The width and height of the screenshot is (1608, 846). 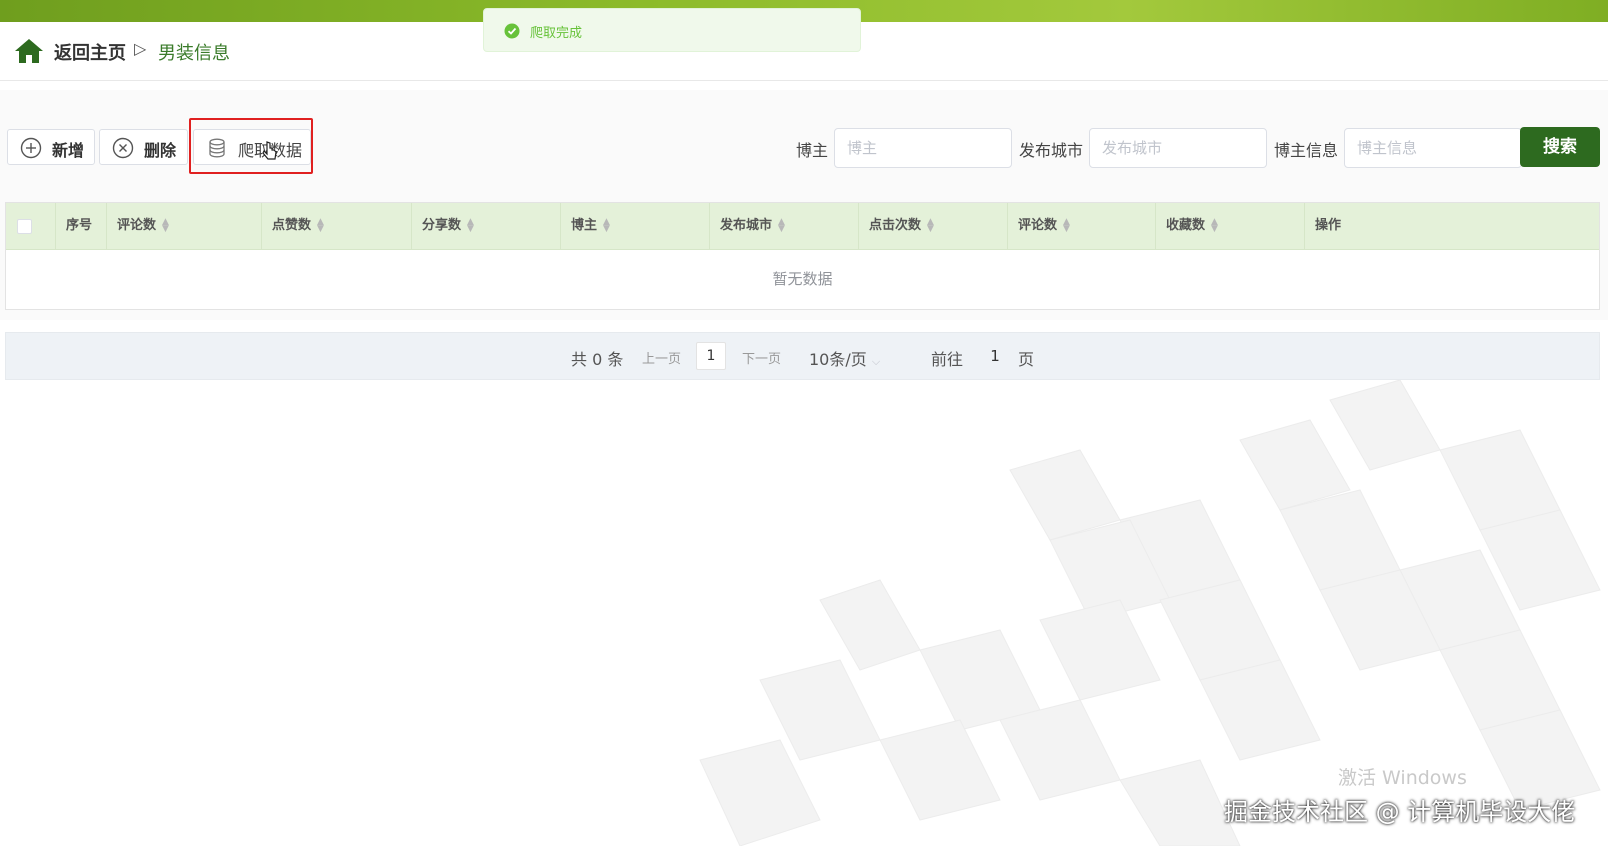 What do you see at coordinates (1560, 147) in the screenshot?
I see `search-button: 搜索` at bounding box center [1560, 147].